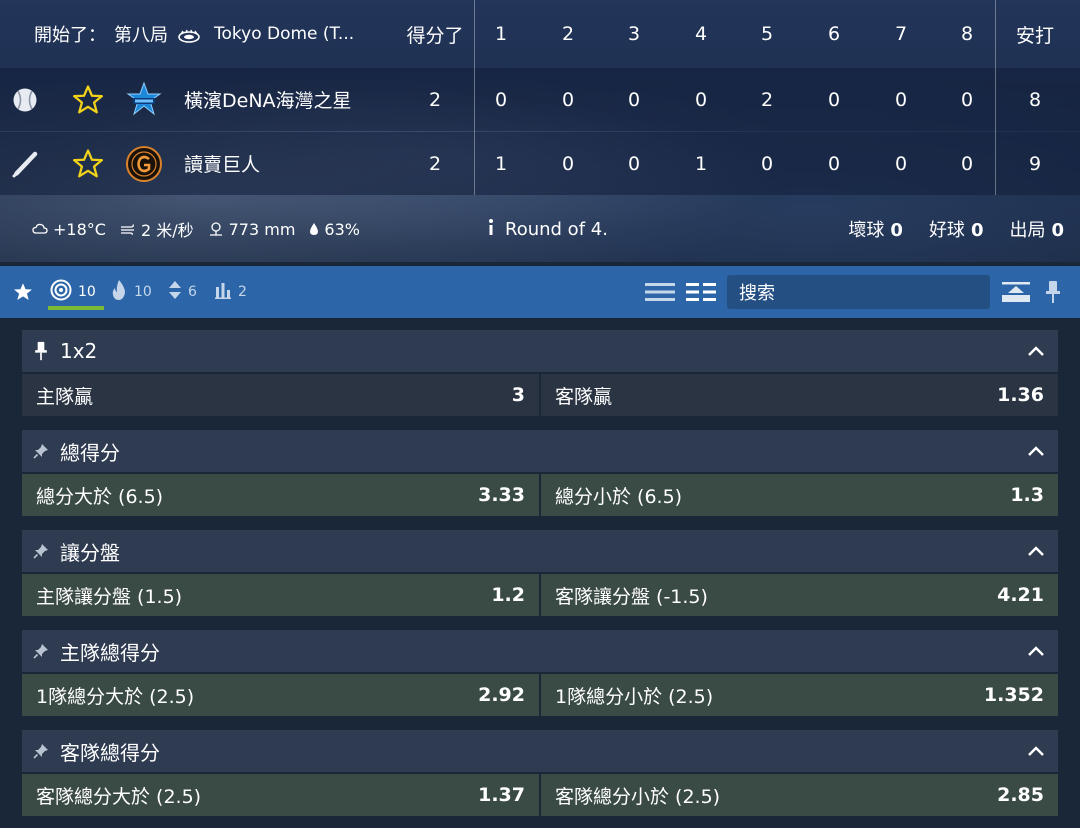 The height and width of the screenshot is (828, 1080). I want to click on tab-count: 6, so click(192, 292).